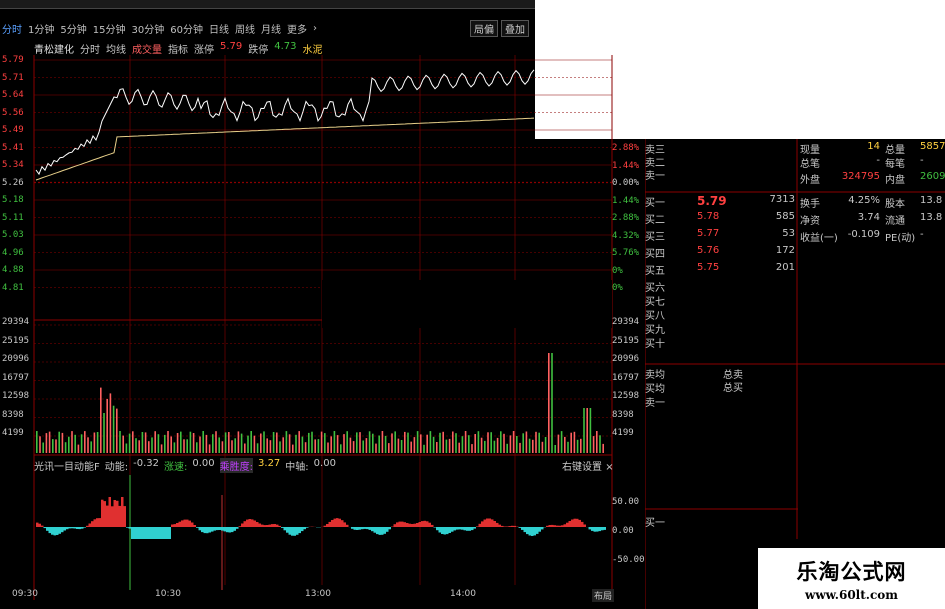  Describe the element at coordinates (515, 28) in the screenshot. I see `overlay-button: 叠加` at that location.